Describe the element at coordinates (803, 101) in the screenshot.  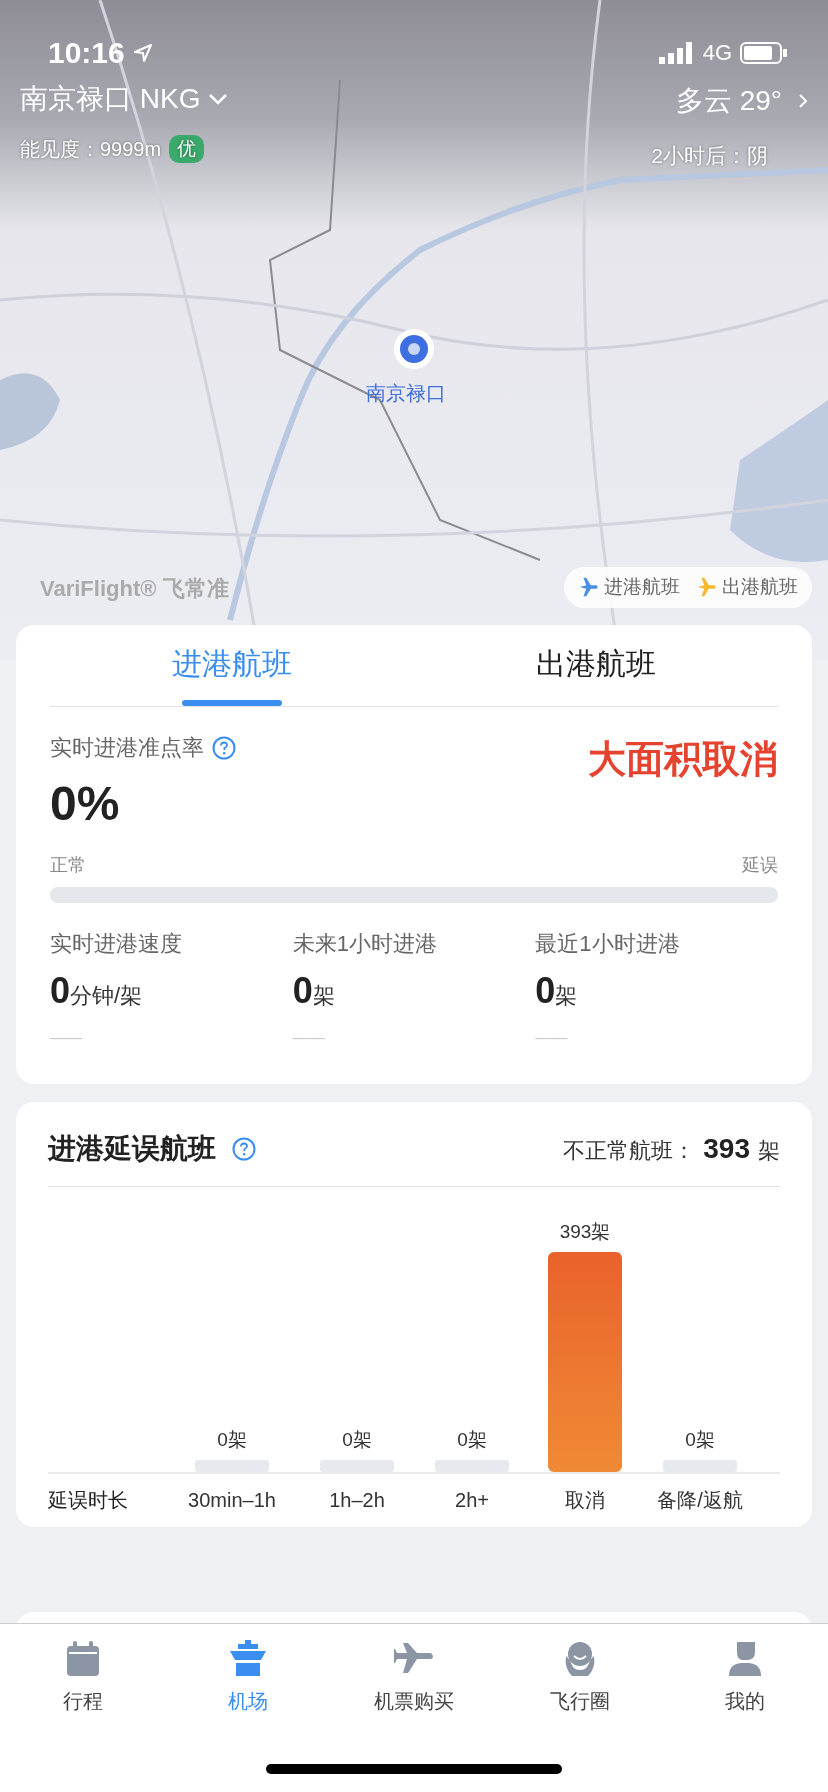
I see `chevron-right-icon` at that location.